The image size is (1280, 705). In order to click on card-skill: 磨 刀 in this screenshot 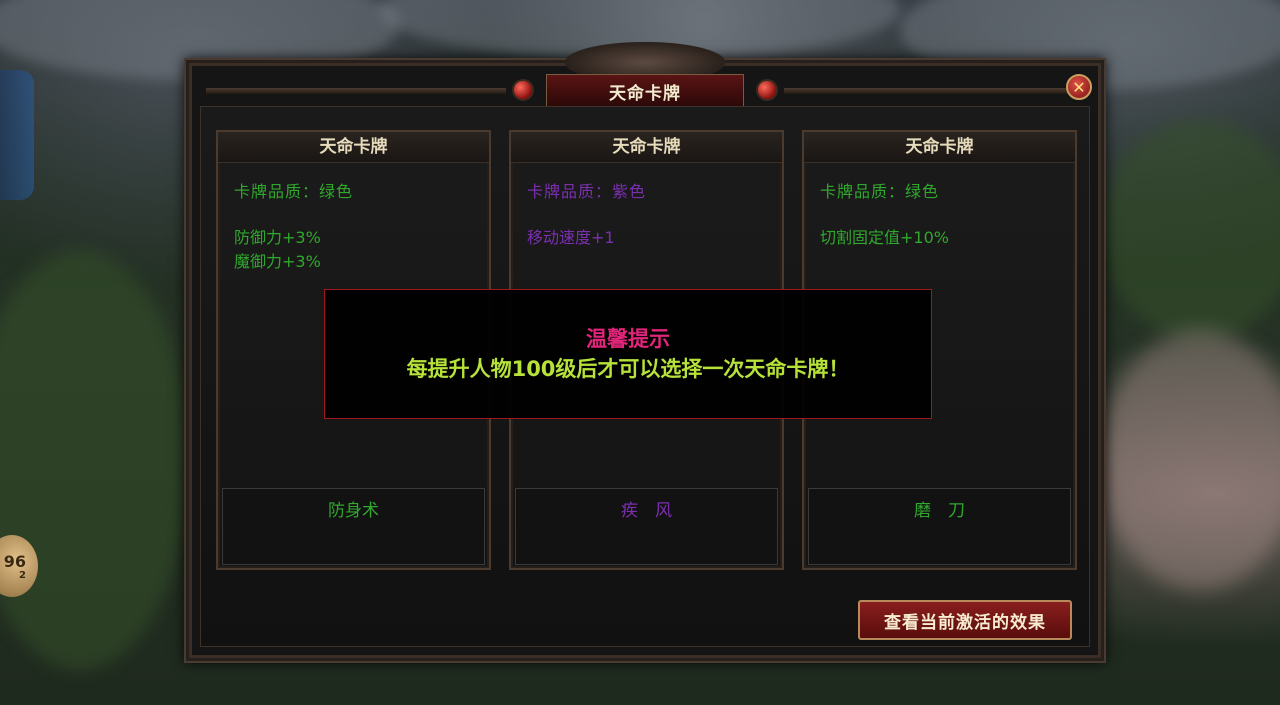, I will do `click(939, 508)`.